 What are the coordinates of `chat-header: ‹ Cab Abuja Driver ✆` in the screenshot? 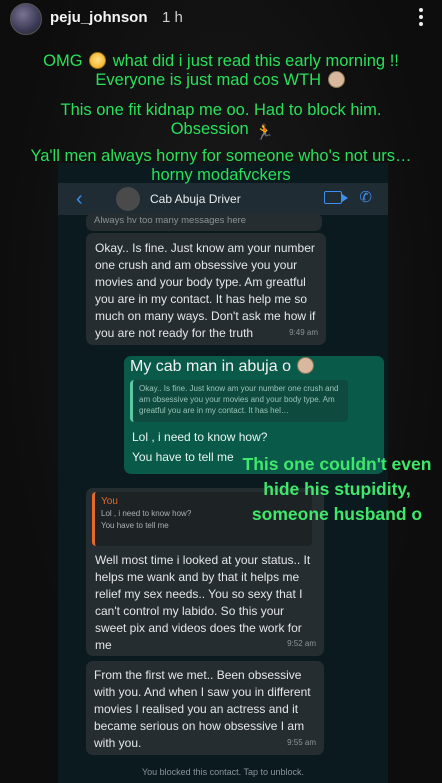 It's located at (223, 199).